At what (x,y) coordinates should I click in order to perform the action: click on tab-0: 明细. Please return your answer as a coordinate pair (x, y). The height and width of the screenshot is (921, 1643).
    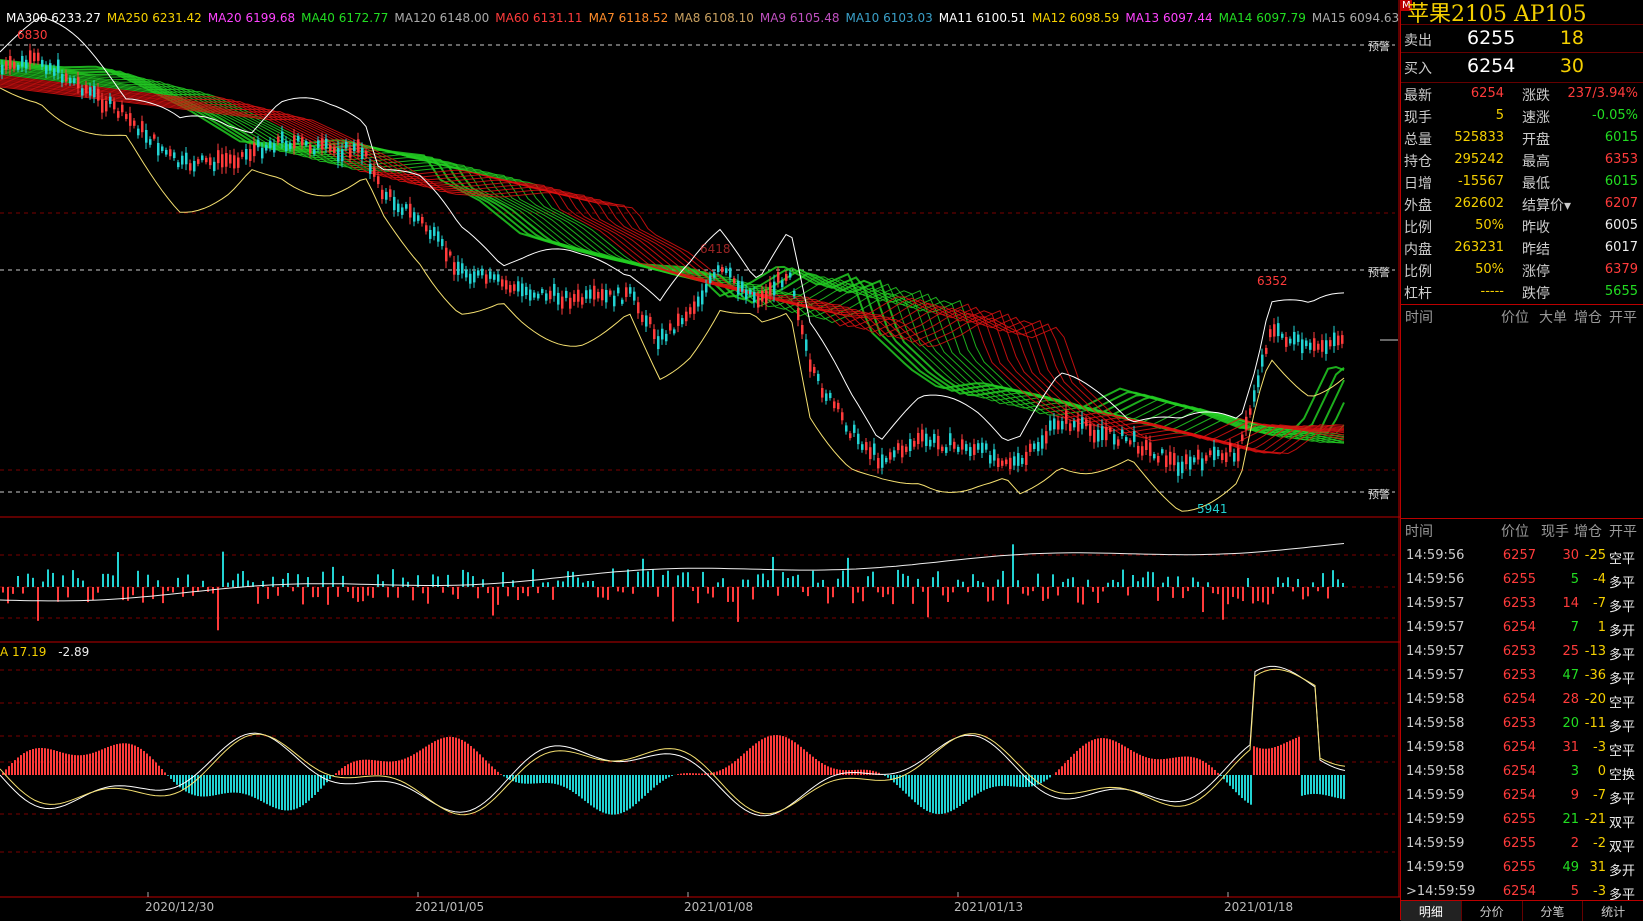
    Looking at the image, I should click on (1431, 911).